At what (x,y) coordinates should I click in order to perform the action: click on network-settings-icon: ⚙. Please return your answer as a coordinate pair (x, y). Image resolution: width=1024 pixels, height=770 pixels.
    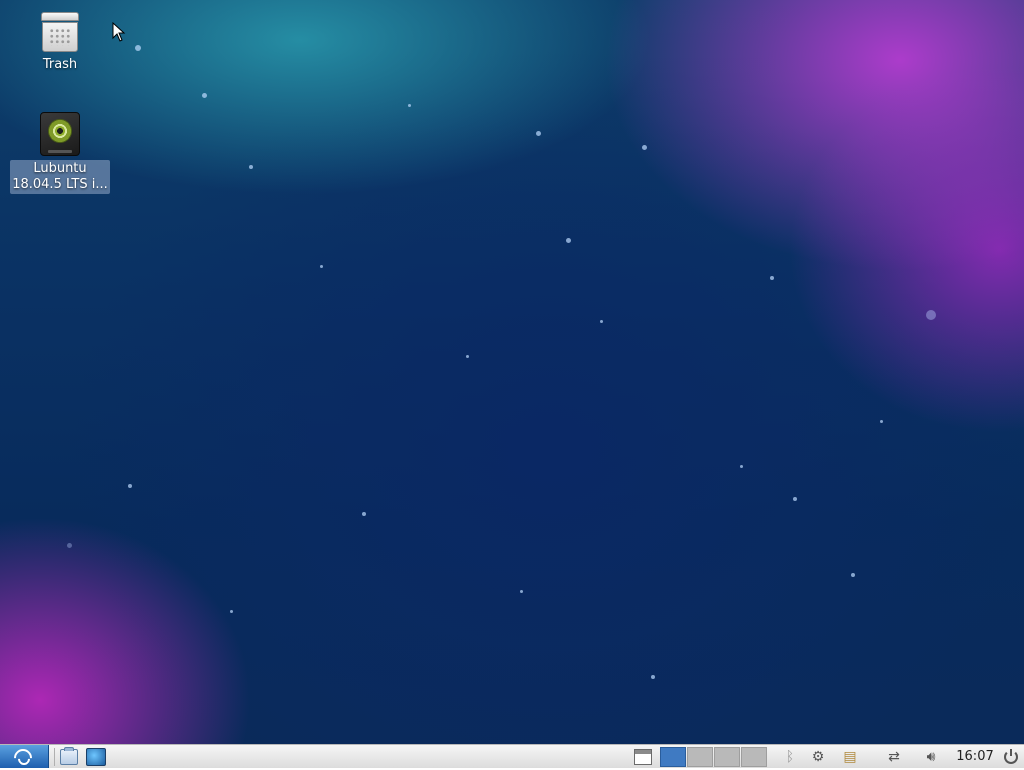
    Looking at the image, I should click on (818, 756).